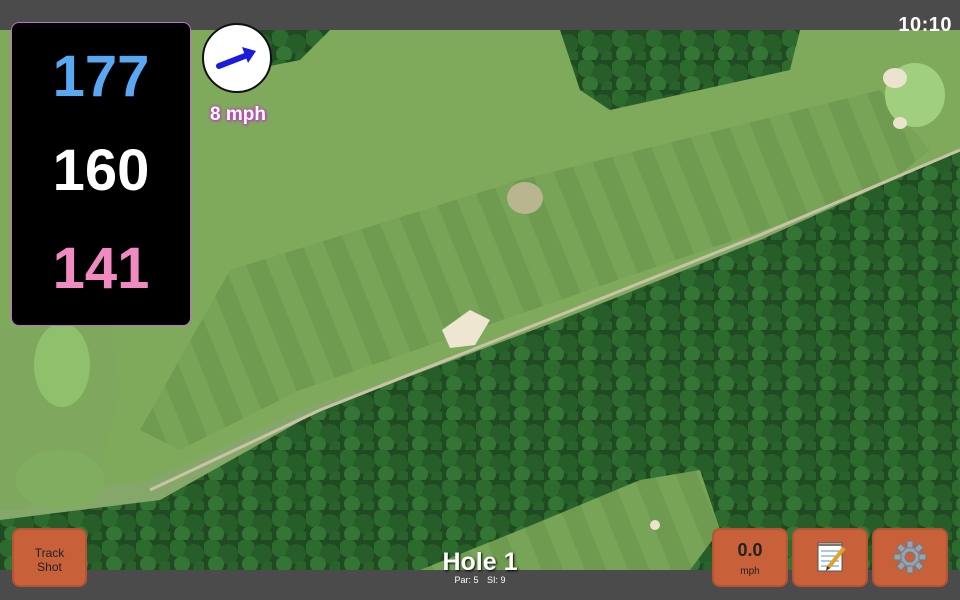 The image size is (960, 600). I want to click on notes-button, so click(830, 557).